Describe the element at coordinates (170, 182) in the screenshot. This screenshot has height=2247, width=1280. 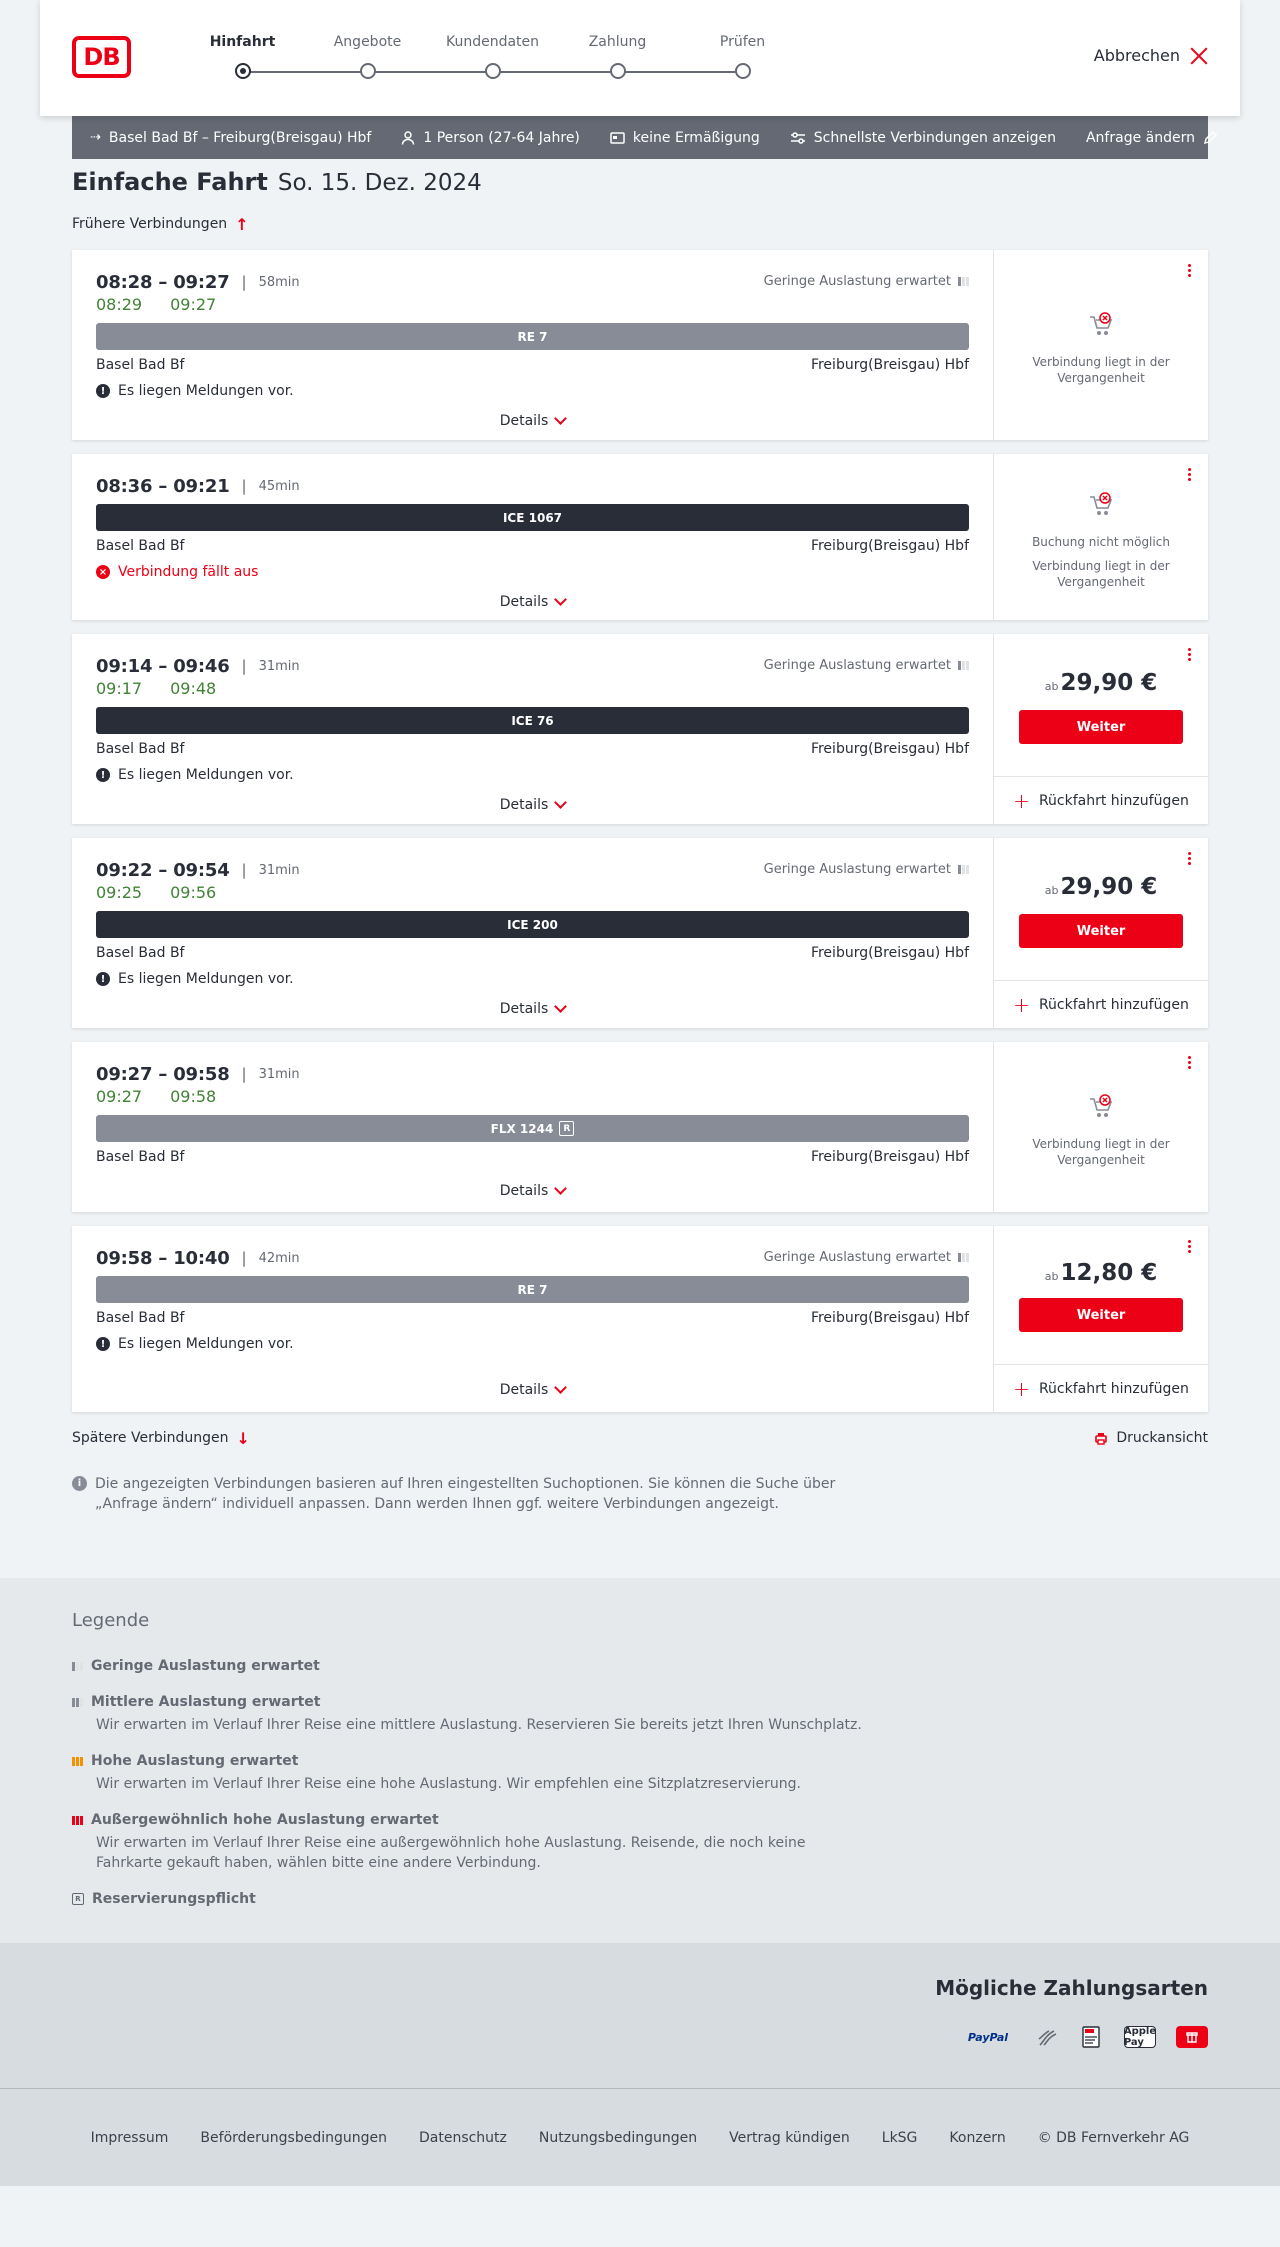
I see `trip-type: Einfache Fahrt` at that location.